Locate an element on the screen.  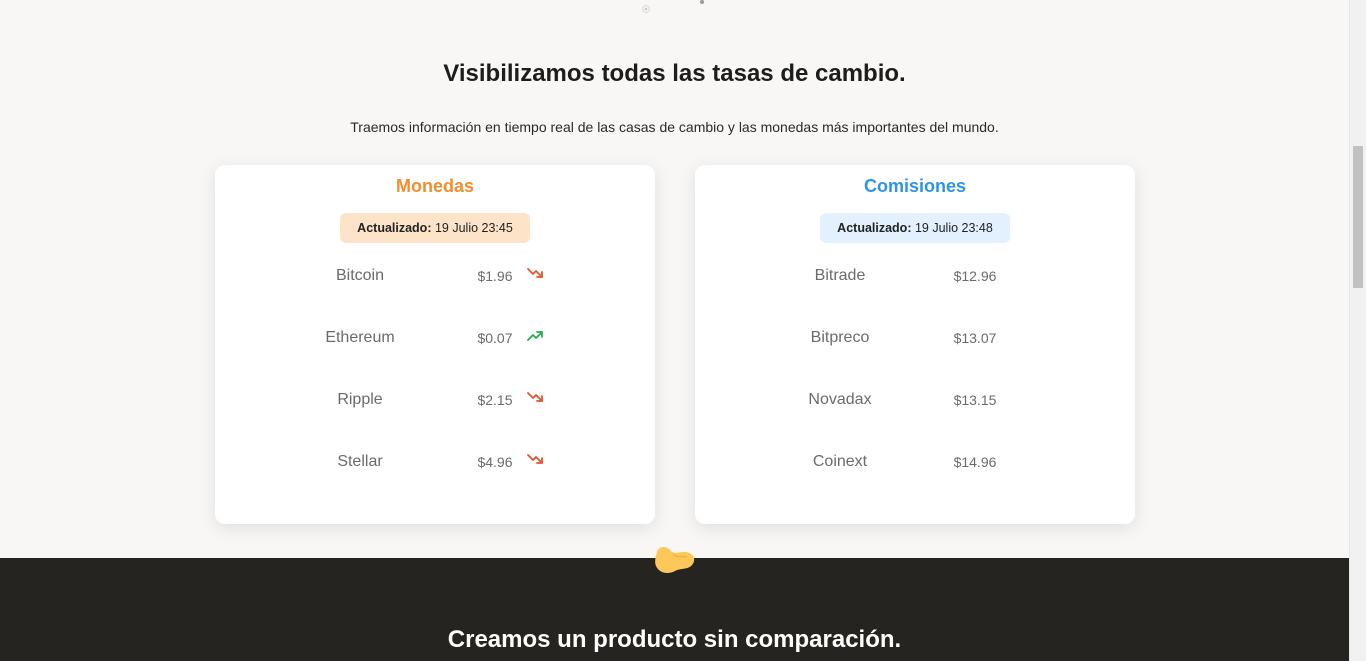
exchange-name: Bitpreco is located at coordinates (840, 337).